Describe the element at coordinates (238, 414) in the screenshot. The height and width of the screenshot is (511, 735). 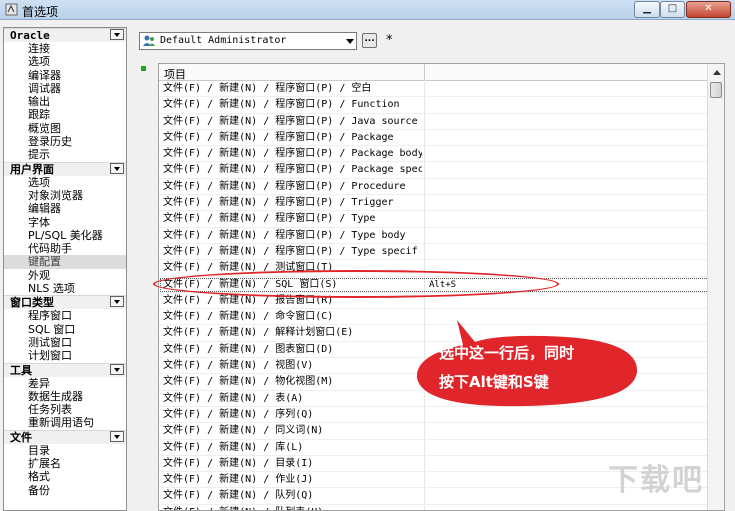
I see `row-item-path: 文件(F) / 新建(N) / 序列(Q)` at that location.